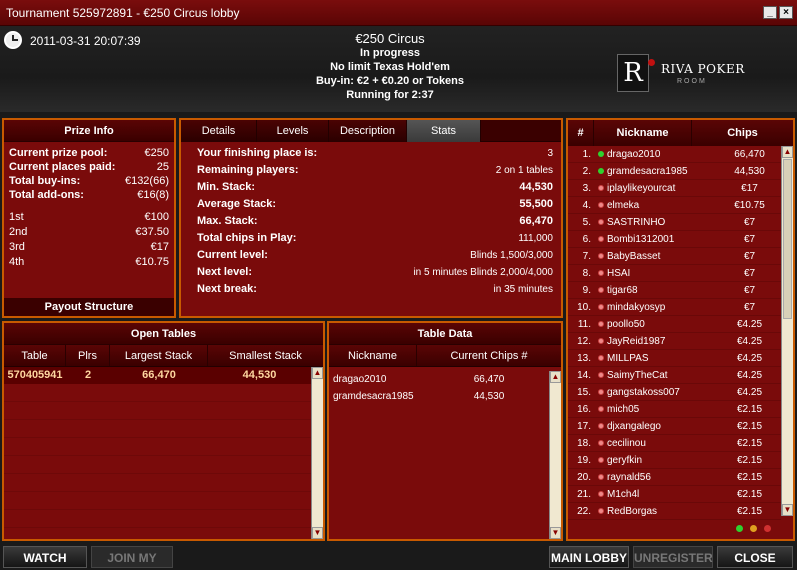 The image size is (797, 570). Describe the element at coordinates (589, 557) in the screenshot. I see `main-lobby-button: MAIN LOBBY` at that location.